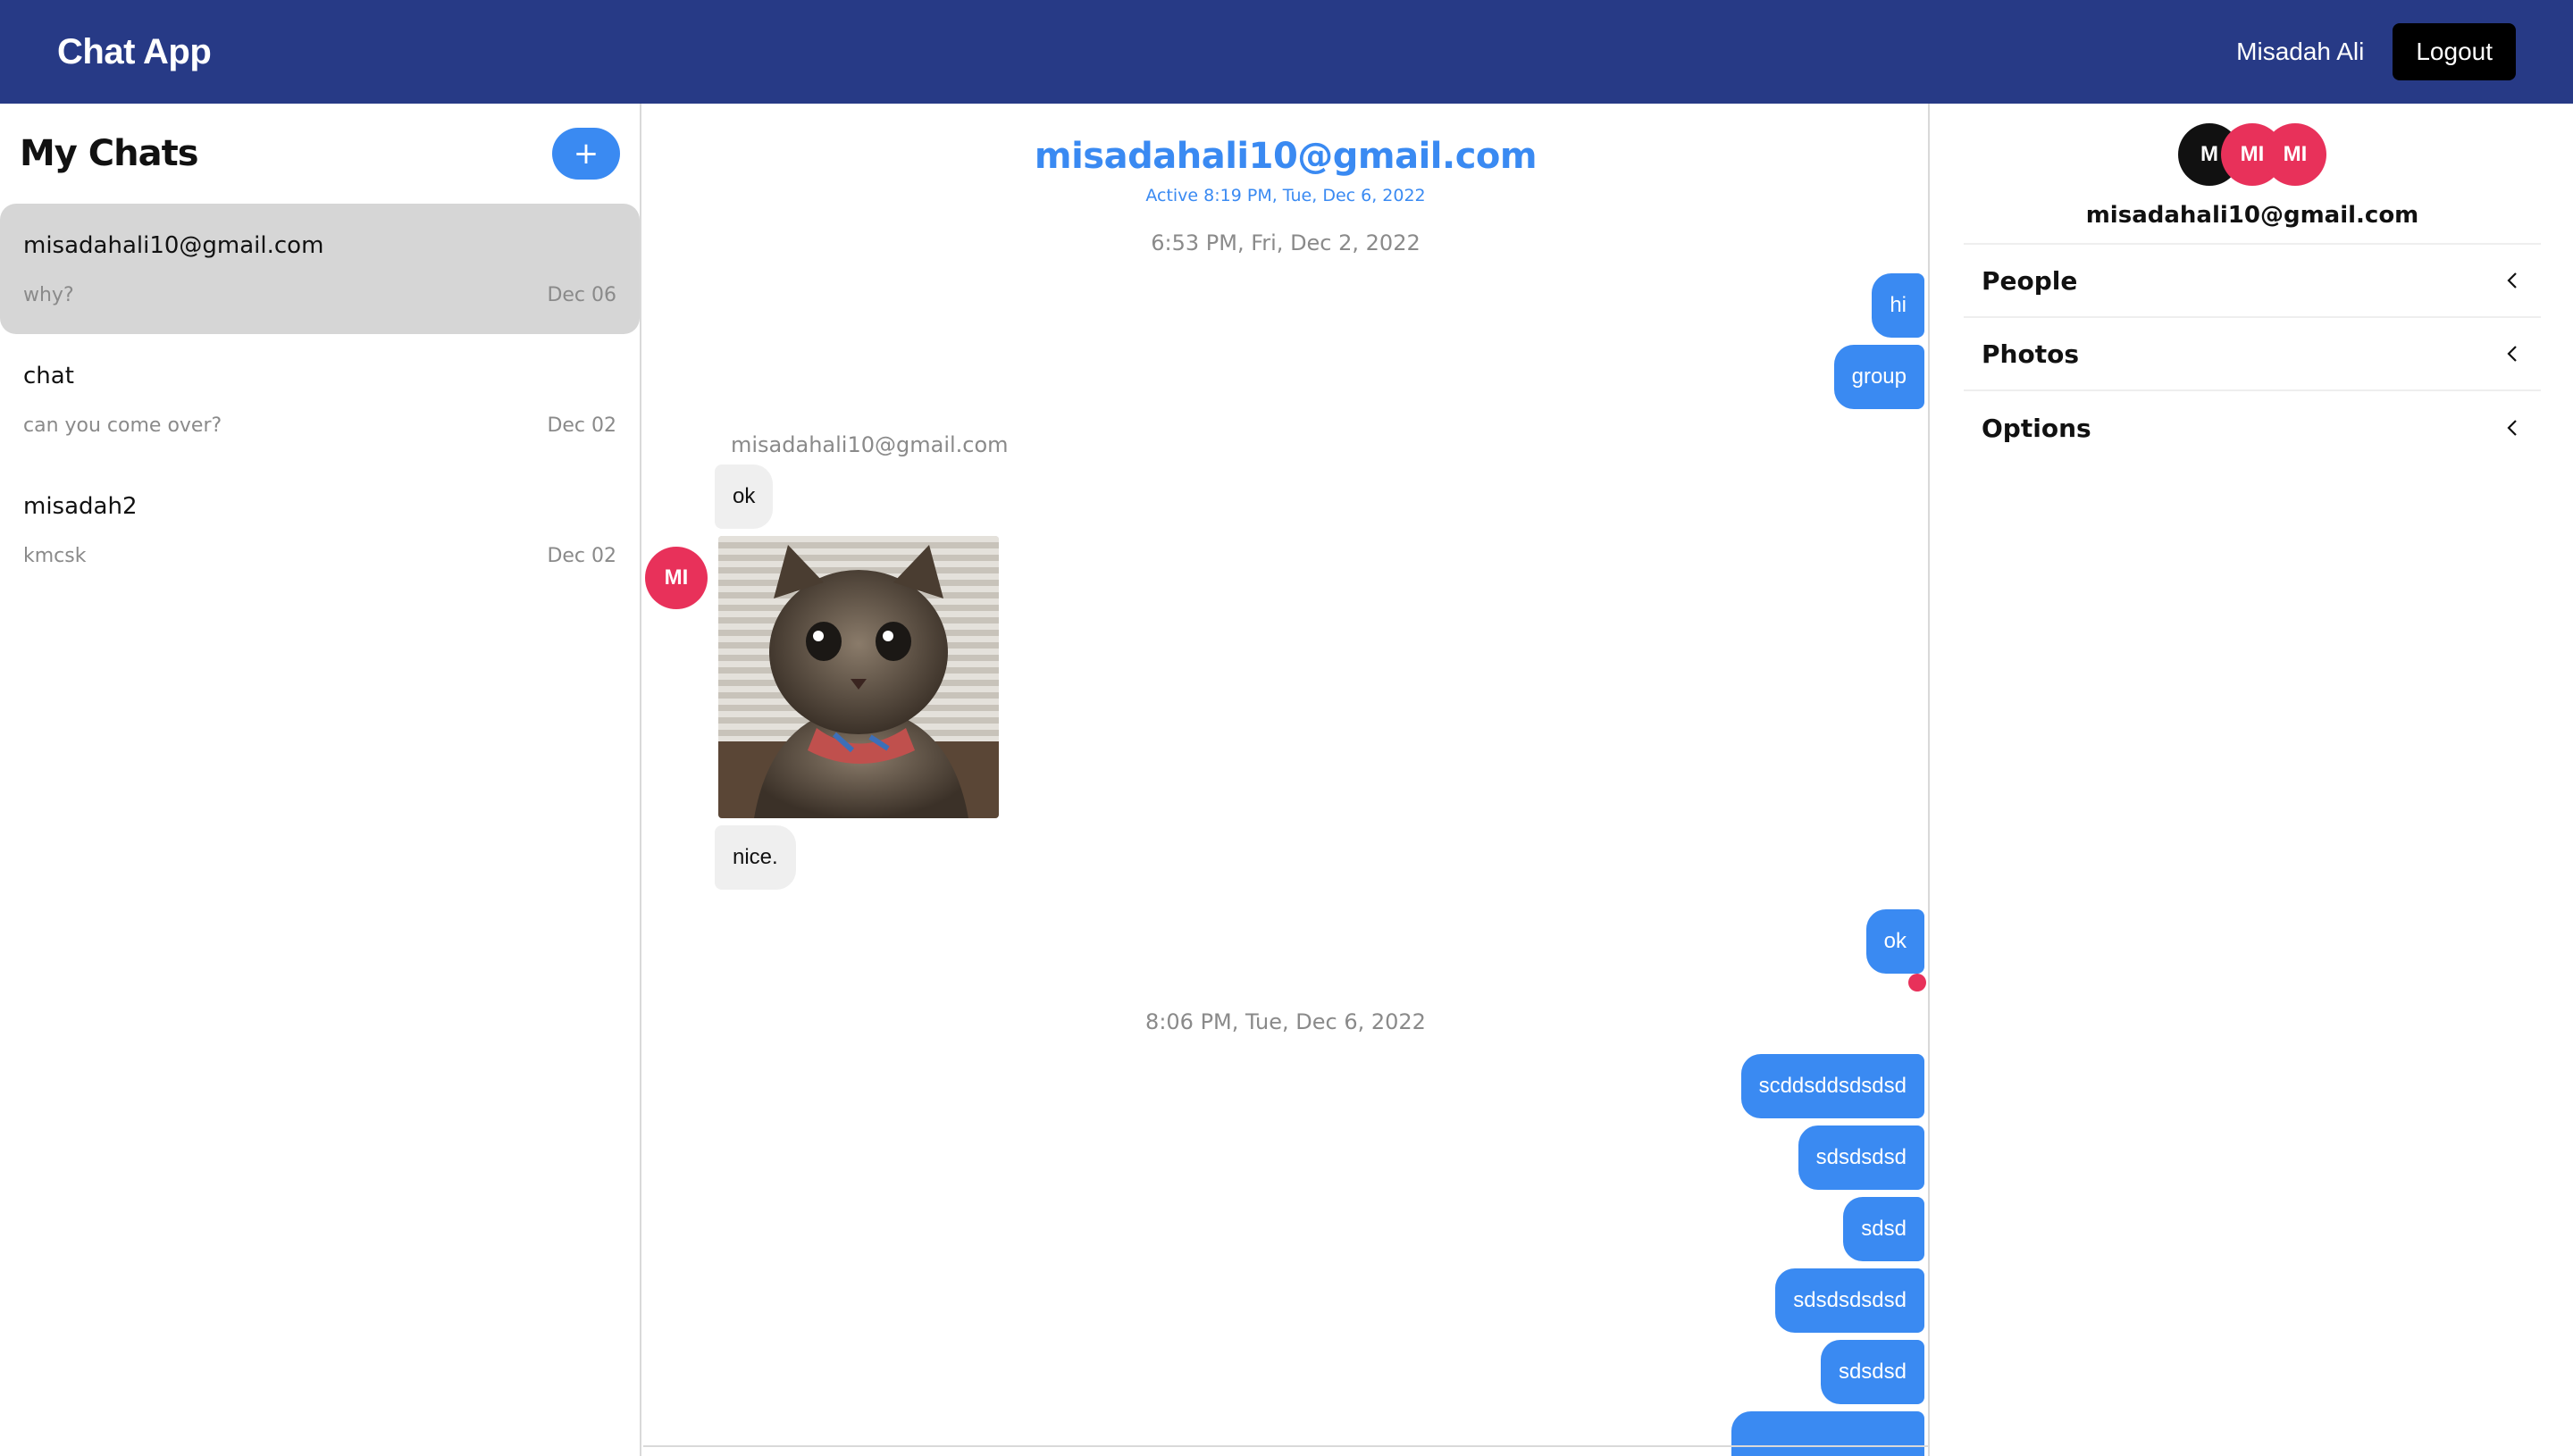 This screenshot has width=2573, height=1456. I want to click on chat-active-status: Active 8:19 PM, Tue, Dec 6, 2022, so click(1285, 195).